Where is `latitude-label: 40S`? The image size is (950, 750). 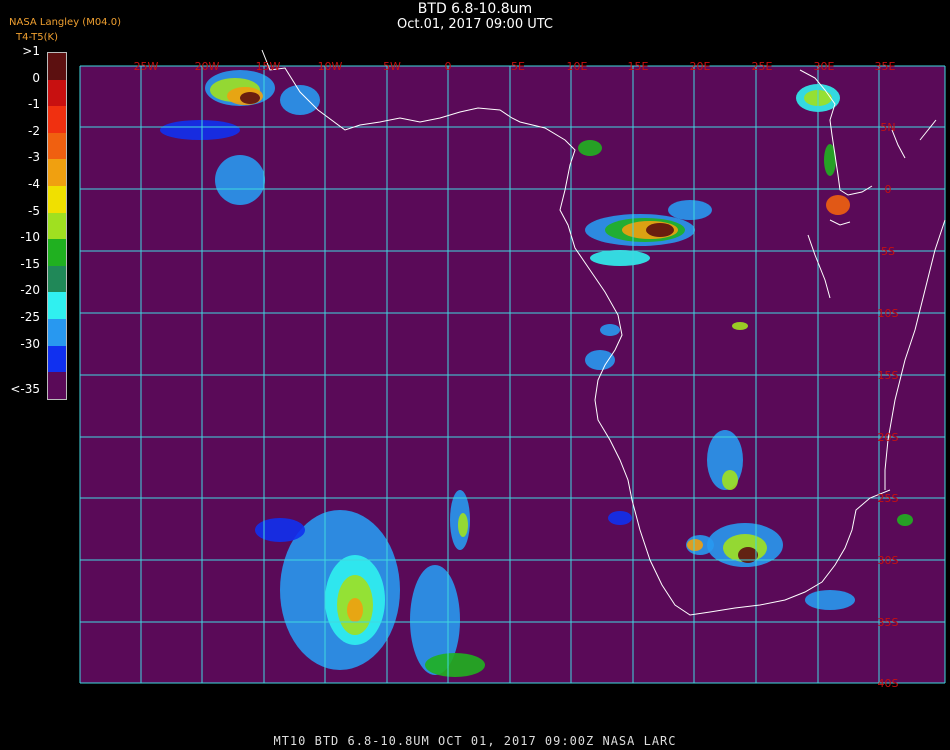 latitude-label: 40S is located at coordinates (888, 683).